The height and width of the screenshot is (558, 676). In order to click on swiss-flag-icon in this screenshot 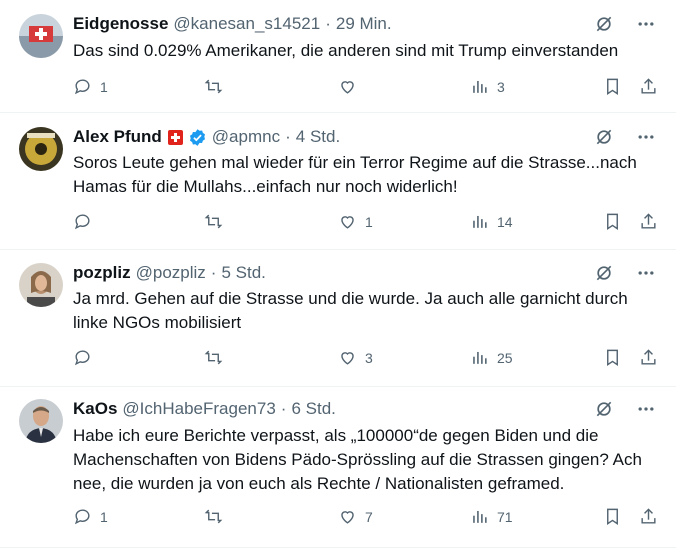, I will do `click(175, 137)`.